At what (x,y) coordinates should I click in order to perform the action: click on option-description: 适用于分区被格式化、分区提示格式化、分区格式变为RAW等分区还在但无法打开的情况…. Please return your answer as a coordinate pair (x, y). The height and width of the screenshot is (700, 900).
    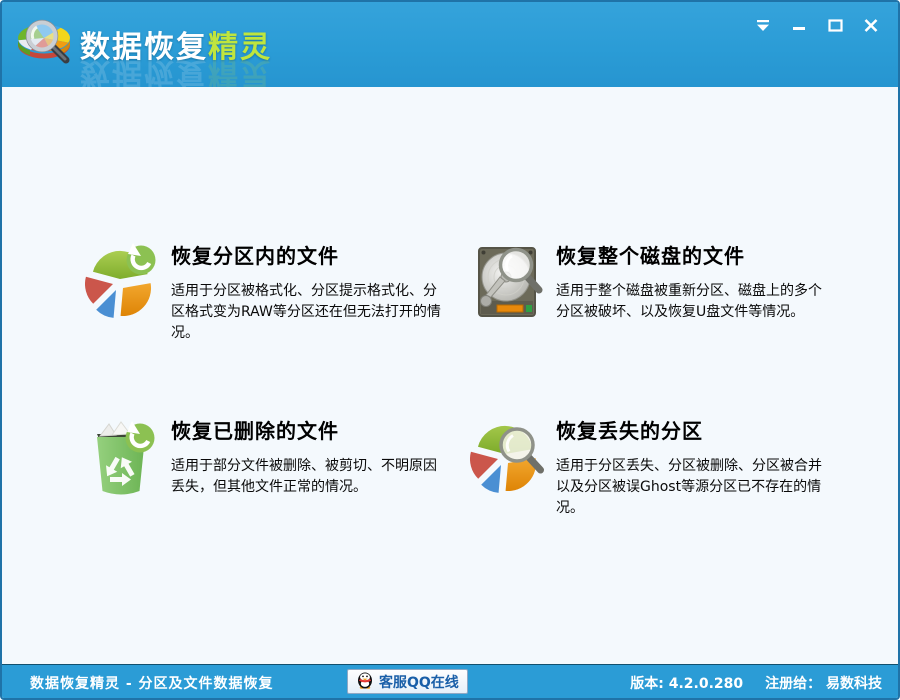
    Looking at the image, I should click on (306, 312).